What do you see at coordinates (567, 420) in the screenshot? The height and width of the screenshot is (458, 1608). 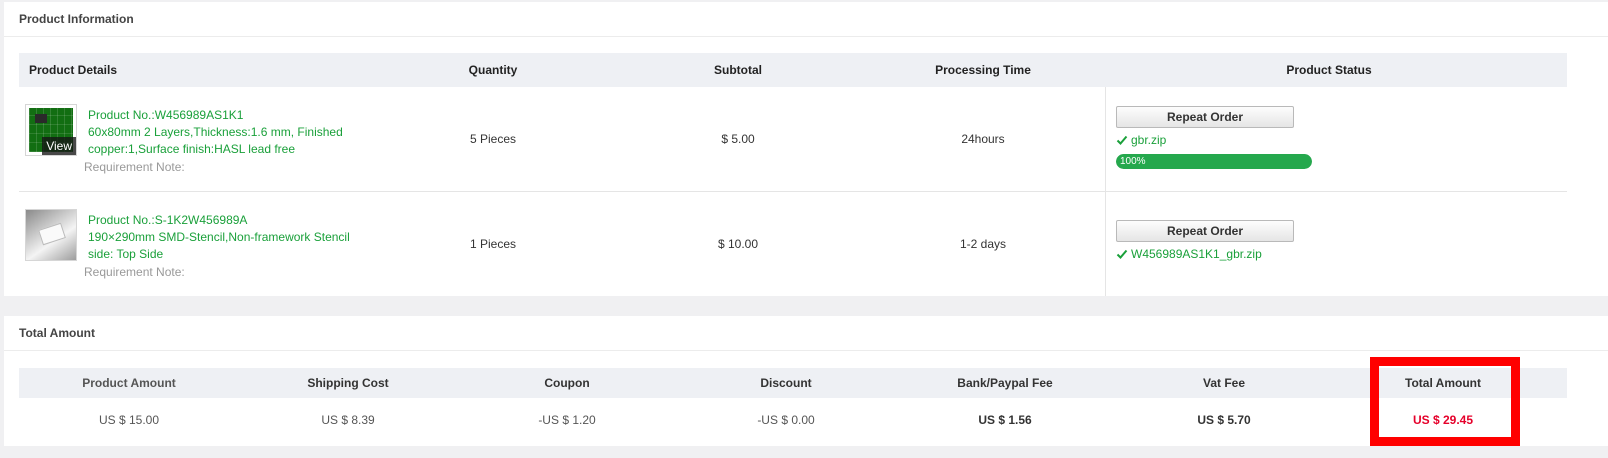 I see `coupon-value: -US $ 1.20` at bounding box center [567, 420].